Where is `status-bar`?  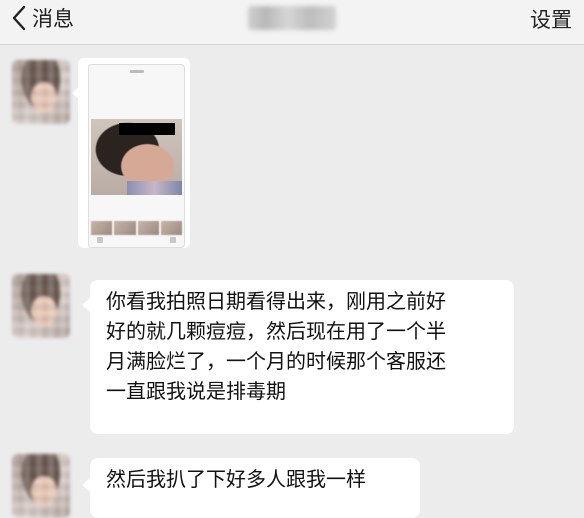
status-bar is located at coordinates (136, 71).